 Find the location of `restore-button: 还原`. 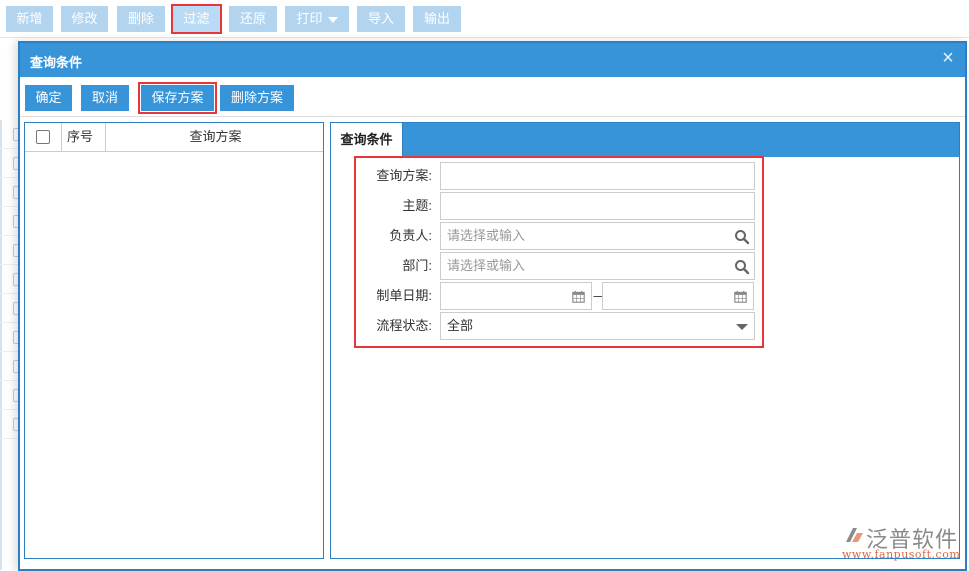

restore-button: 还原 is located at coordinates (253, 19).